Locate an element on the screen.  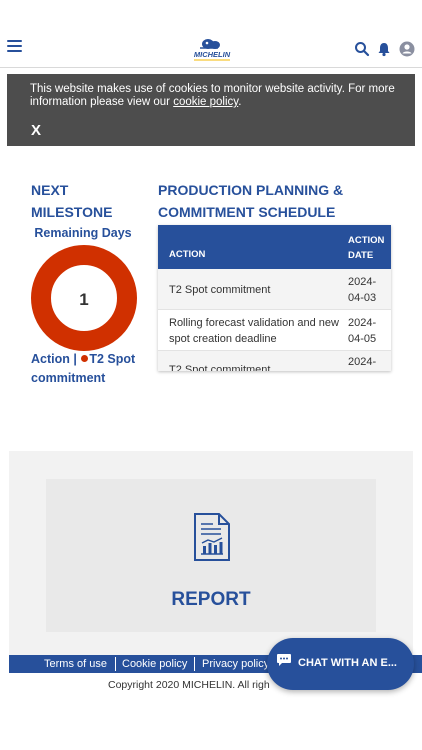
report-label: REPORT is located at coordinates (211, 599).